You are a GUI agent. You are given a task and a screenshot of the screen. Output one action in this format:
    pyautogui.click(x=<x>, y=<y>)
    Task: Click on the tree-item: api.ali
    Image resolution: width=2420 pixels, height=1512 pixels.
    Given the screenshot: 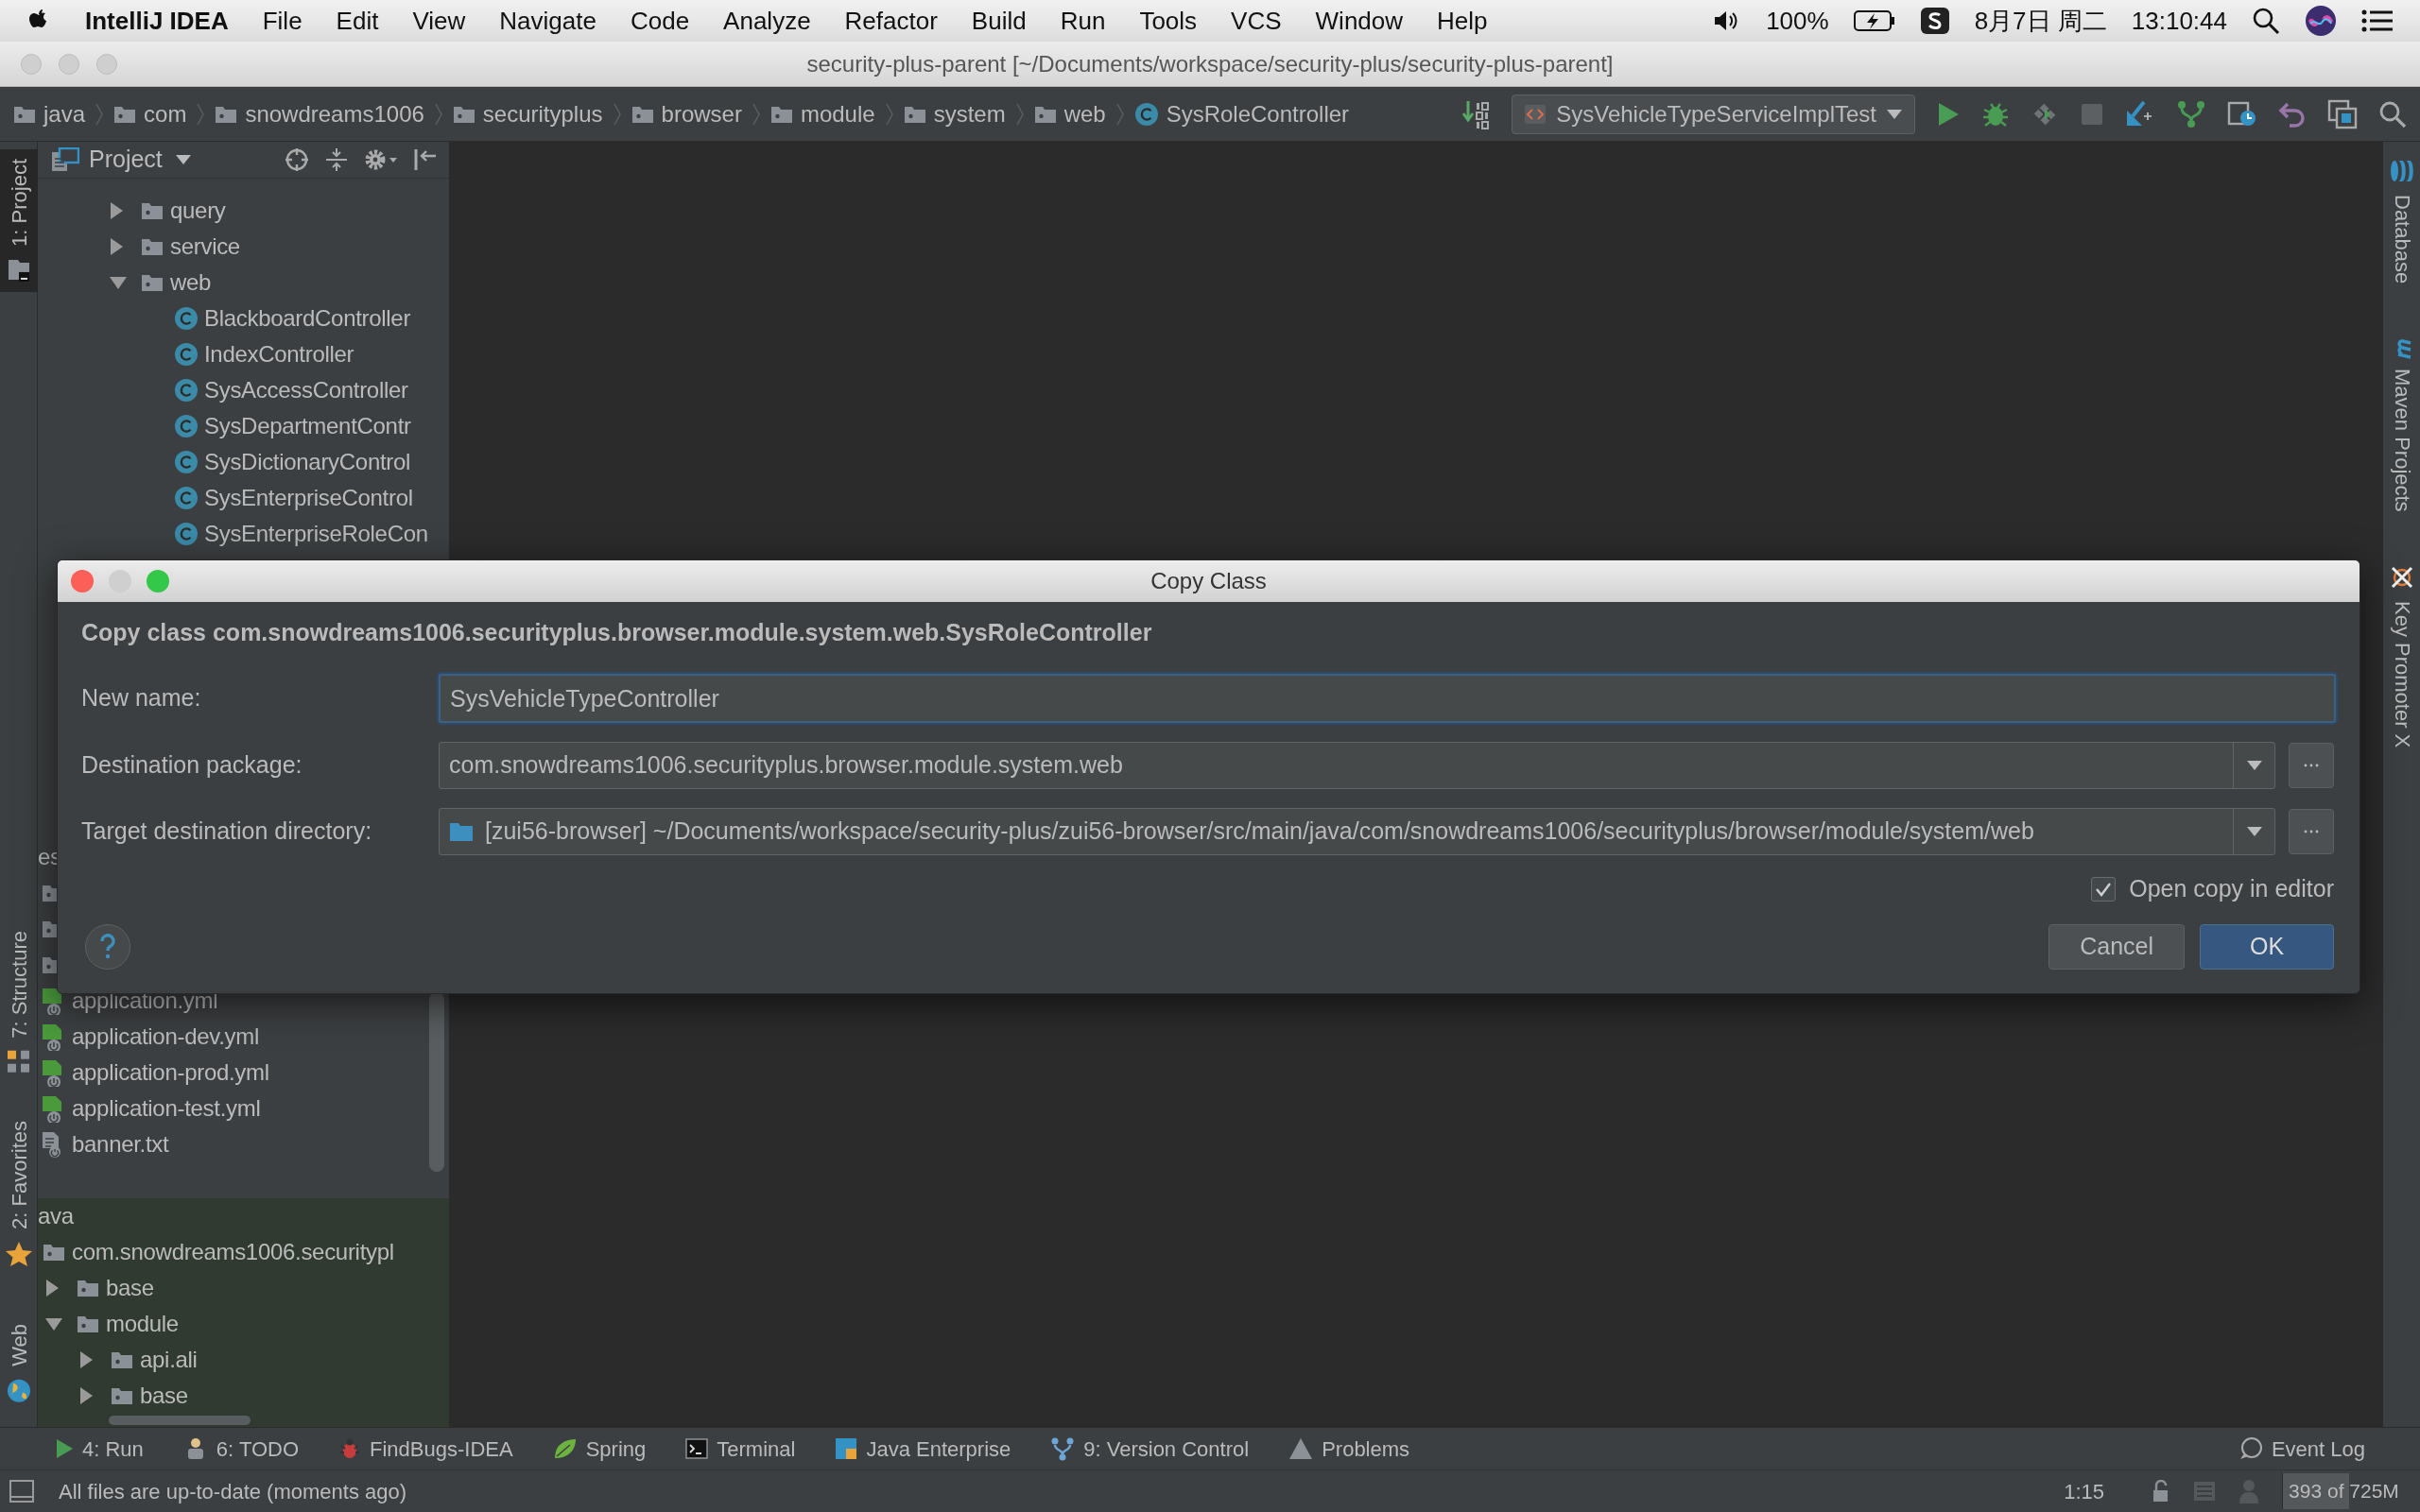 What is the action you would take?
    pyautogui.click(x=169, y=1359)
    